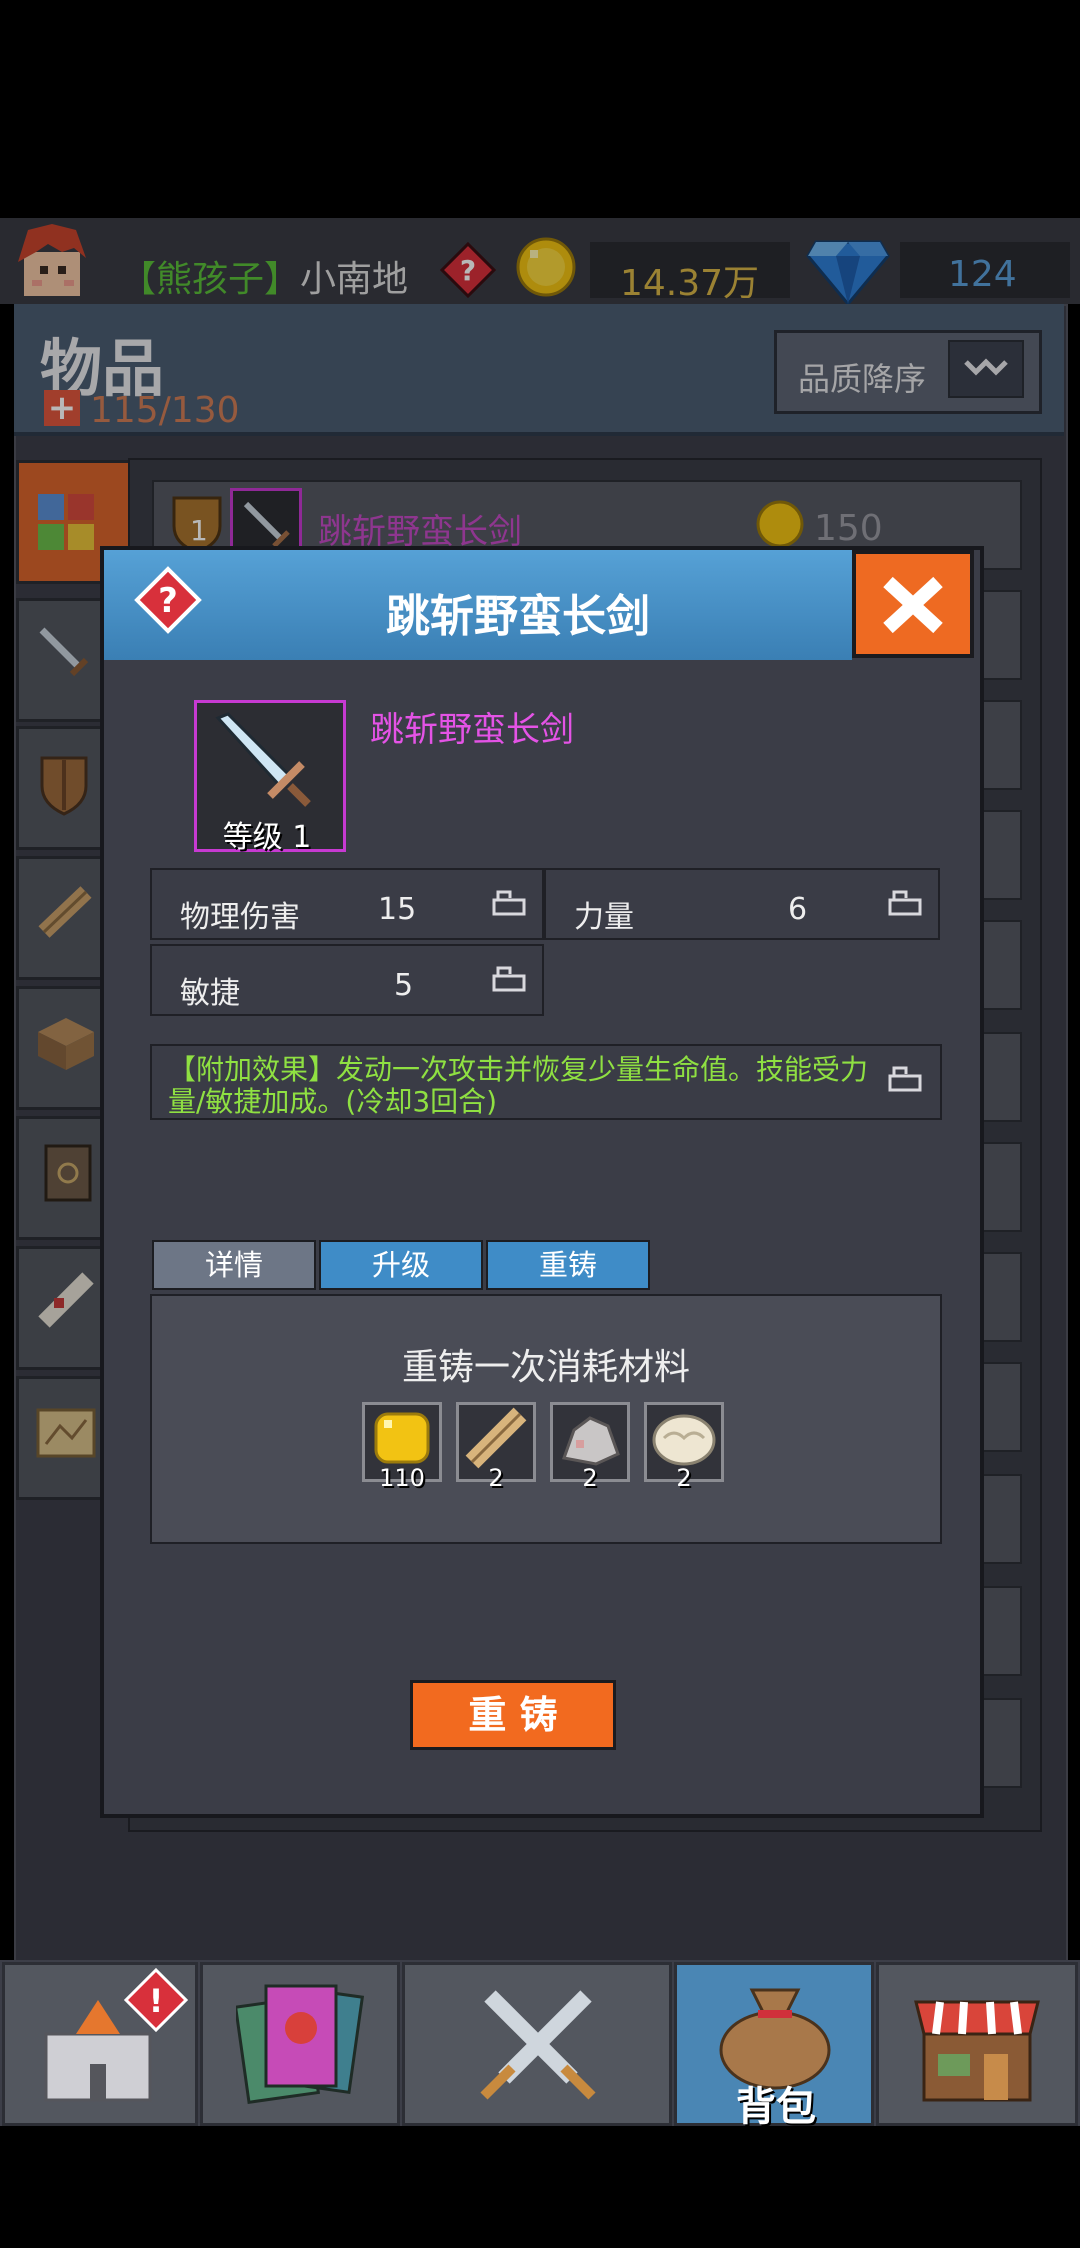  I want to click on reforge-button: 重 铸, so click(513, 1715).